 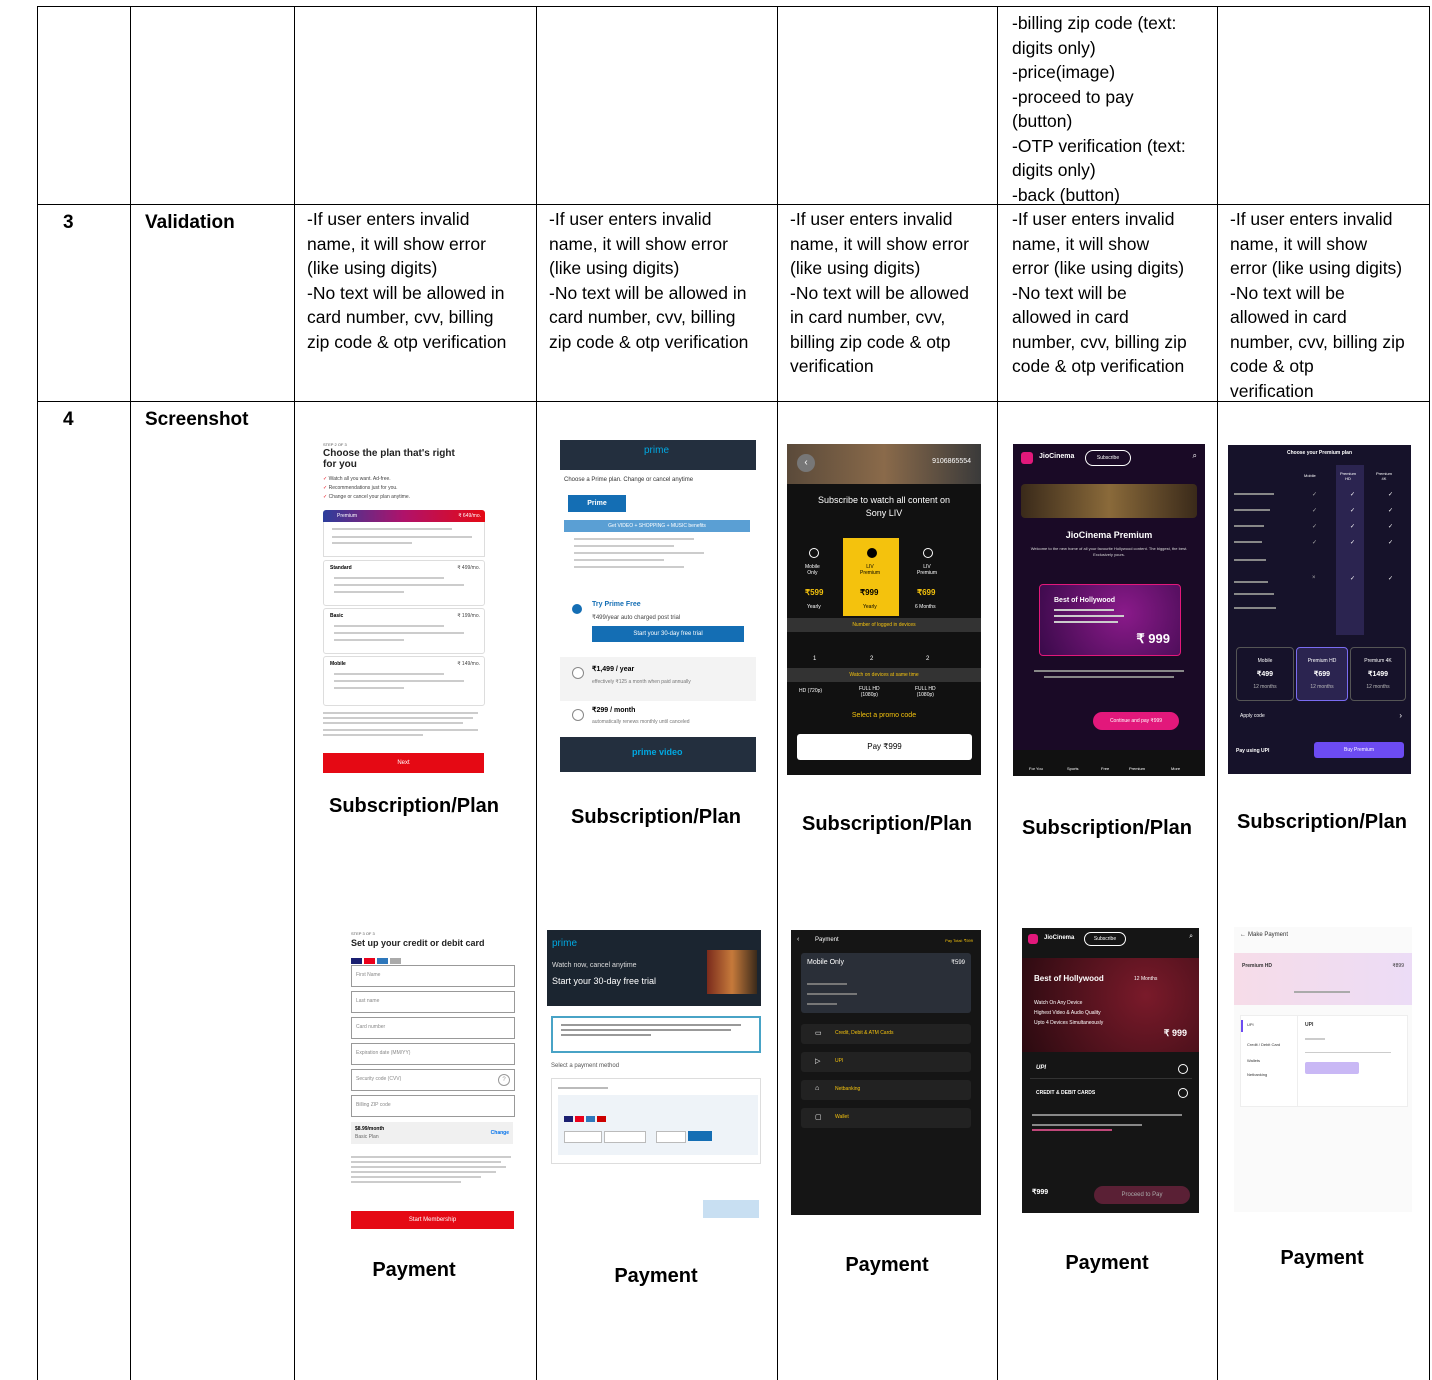 What do you see at coordinates (951, 461) in the screenshot?
I see `phone-number: 9106865554` at bounding box center [951, 461].